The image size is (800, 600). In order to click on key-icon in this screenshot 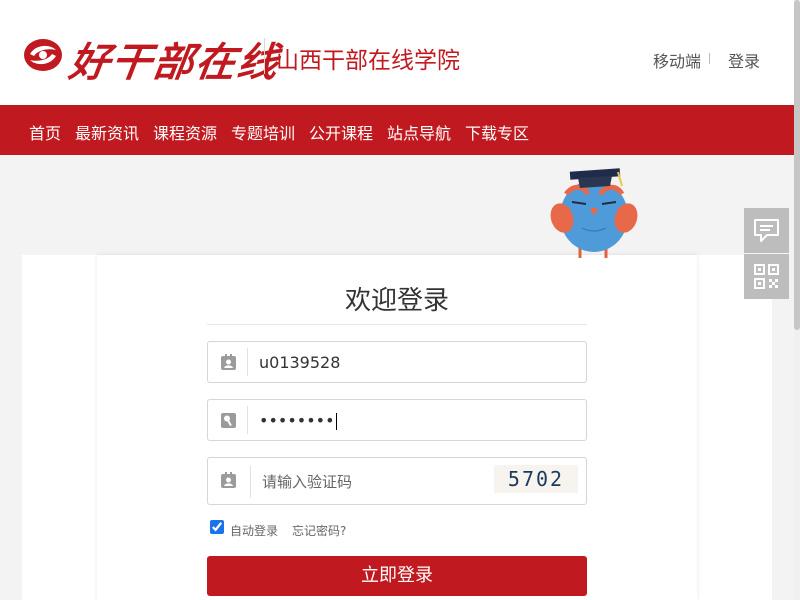, I will do `click(228, 420)`.